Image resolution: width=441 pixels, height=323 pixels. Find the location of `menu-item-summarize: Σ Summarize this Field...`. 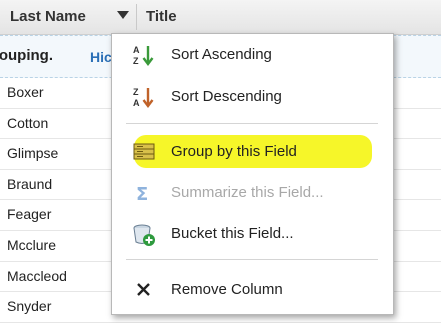

menu-item-summarize: Σ Summarize this Field... is located at coordinates (252, 193).